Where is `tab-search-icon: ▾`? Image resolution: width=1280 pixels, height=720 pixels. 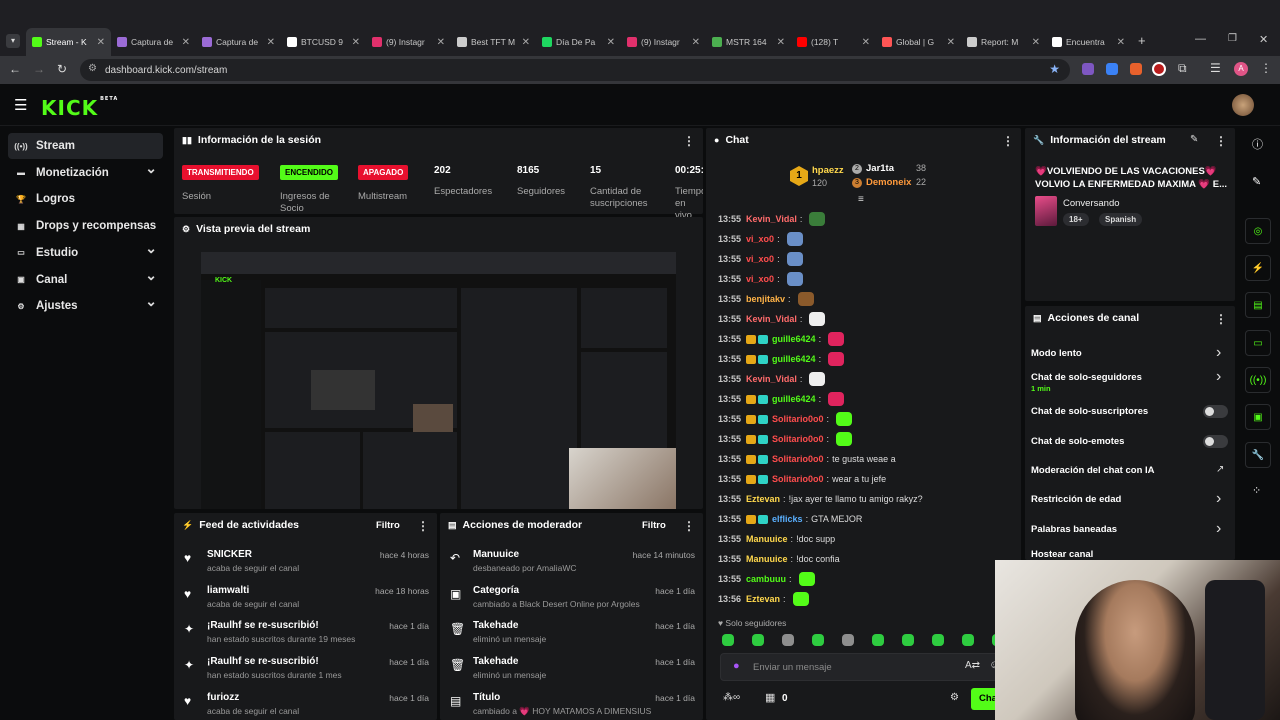 tab-search-icon: ▾ is located at coordinates (13, 41).